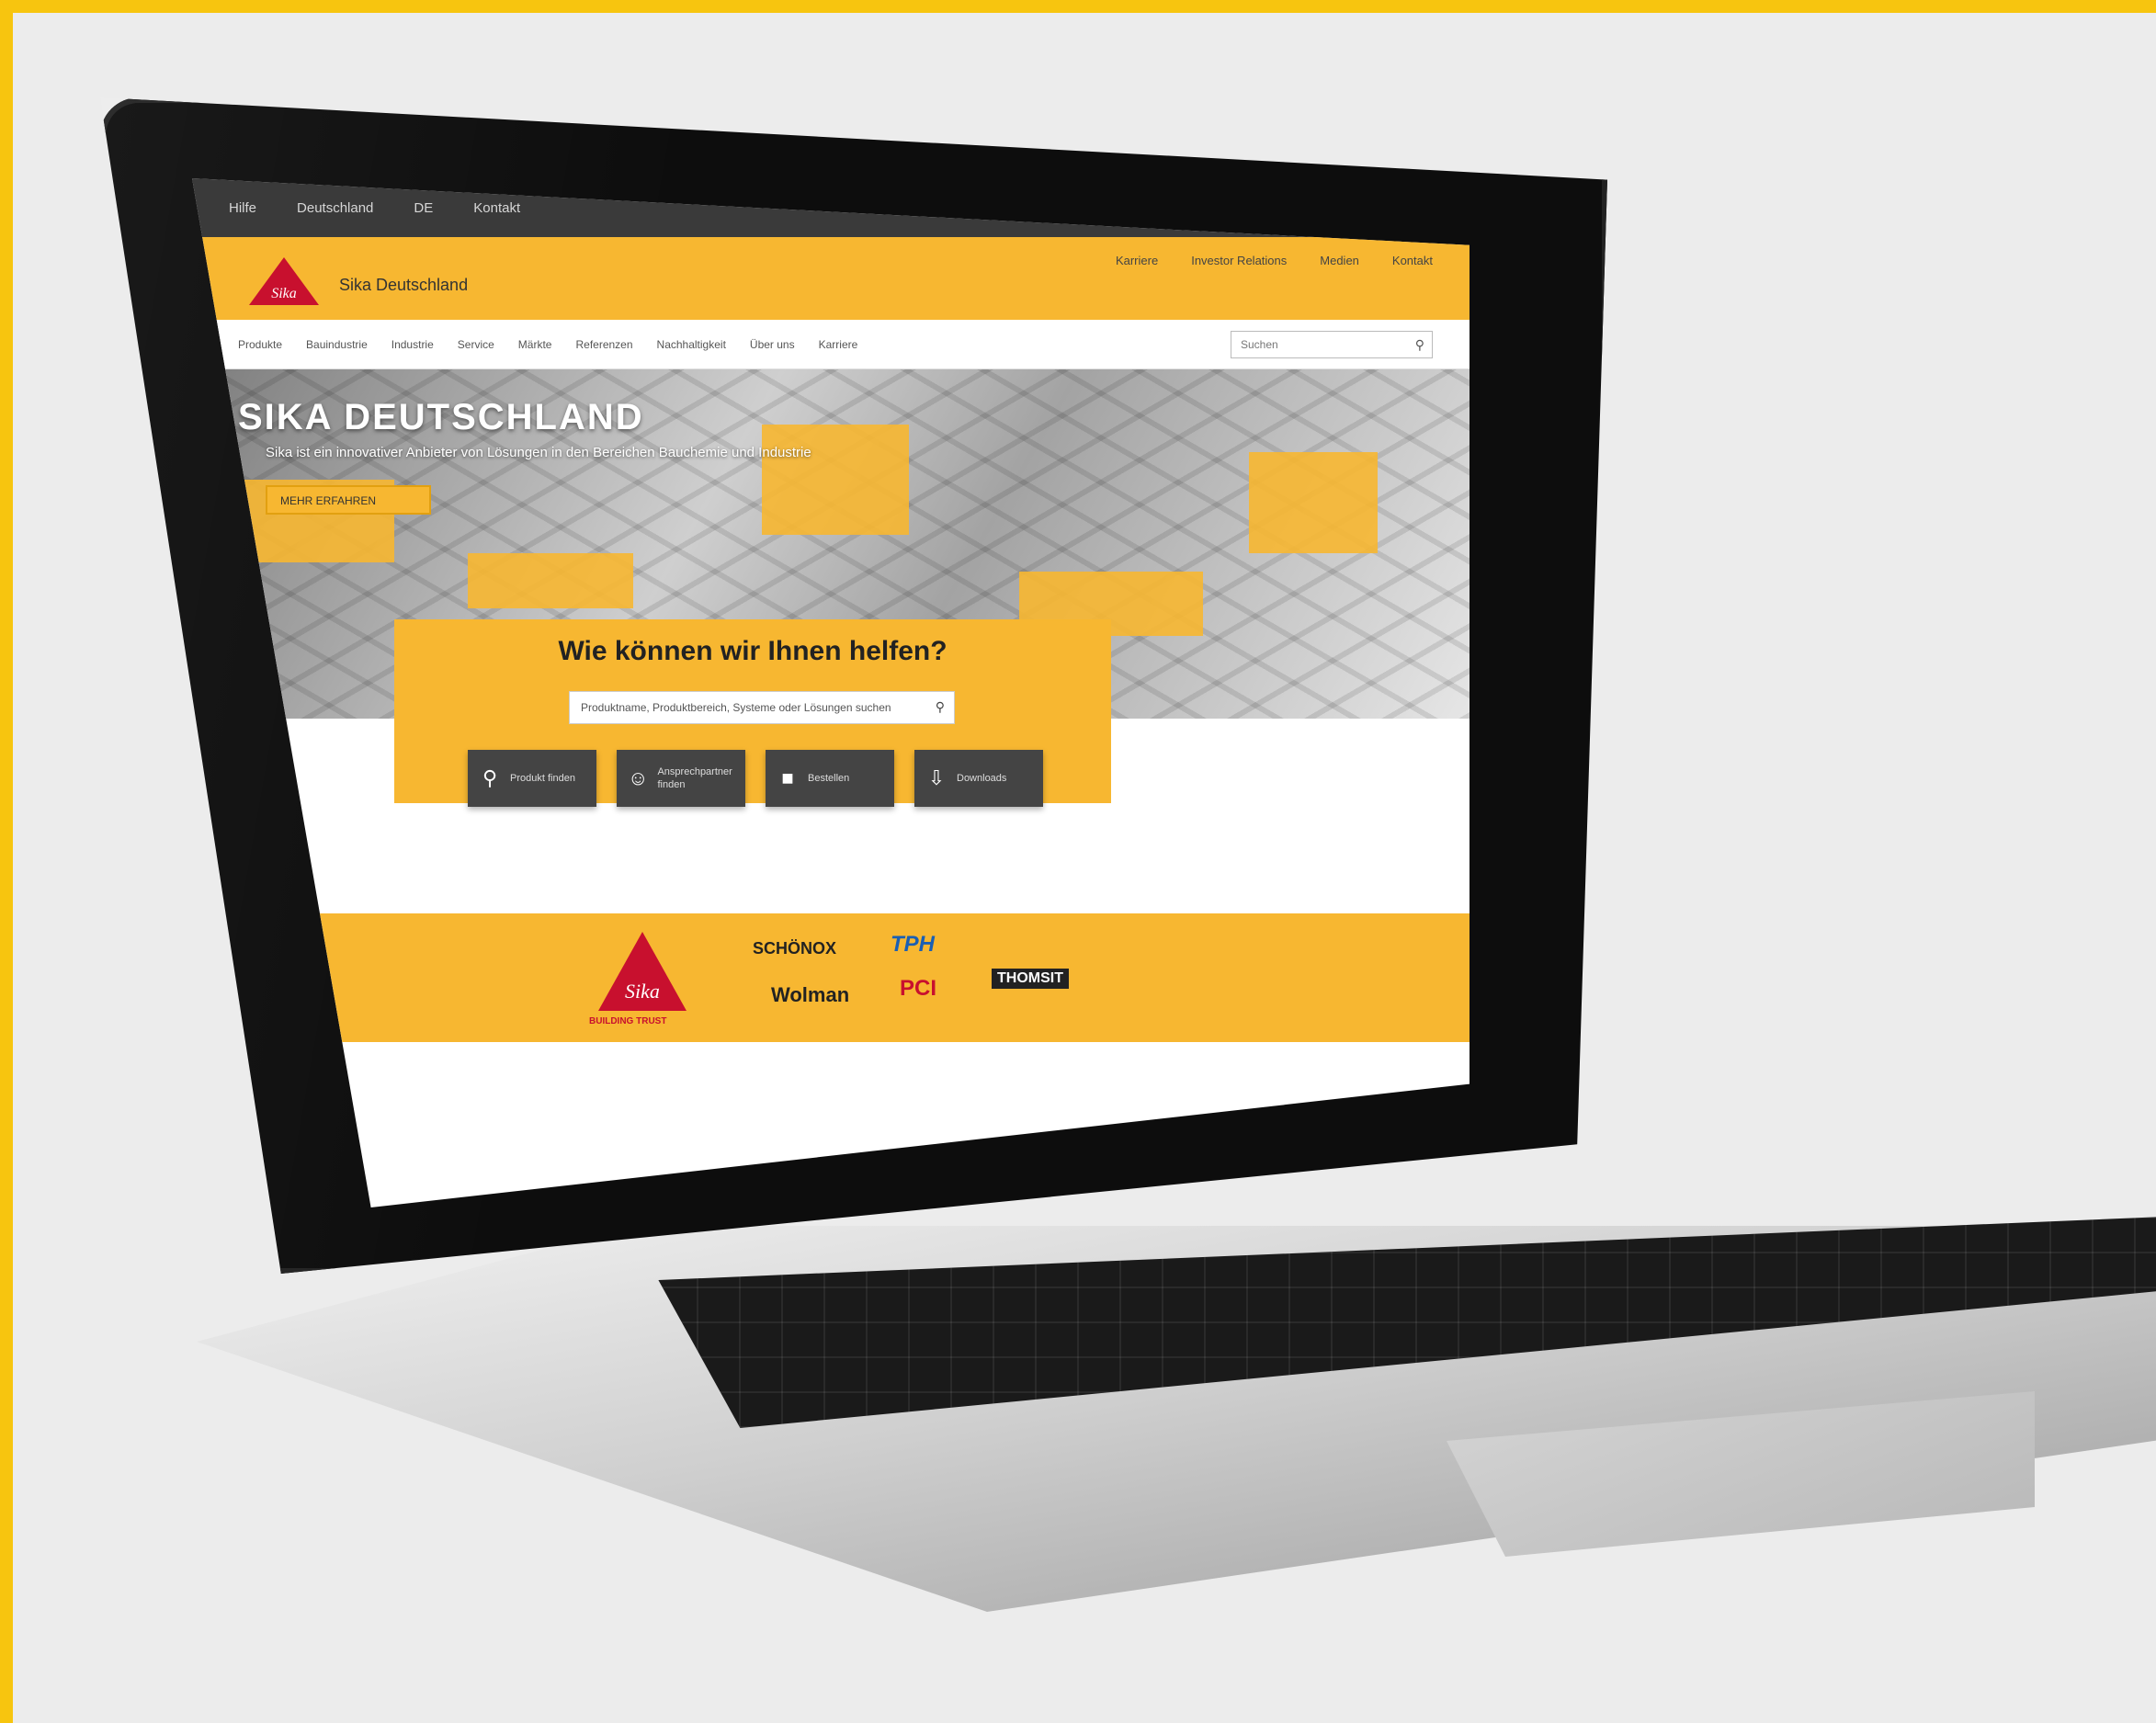  Describe the element at coordinates (913, 945) in the screenshot. I see `brand-tph: TPH` at that location.